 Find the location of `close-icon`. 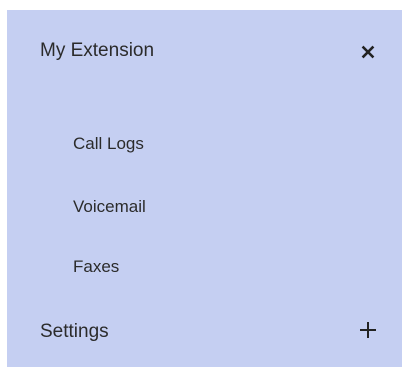

close-icon is located at coordinates (368, 52).